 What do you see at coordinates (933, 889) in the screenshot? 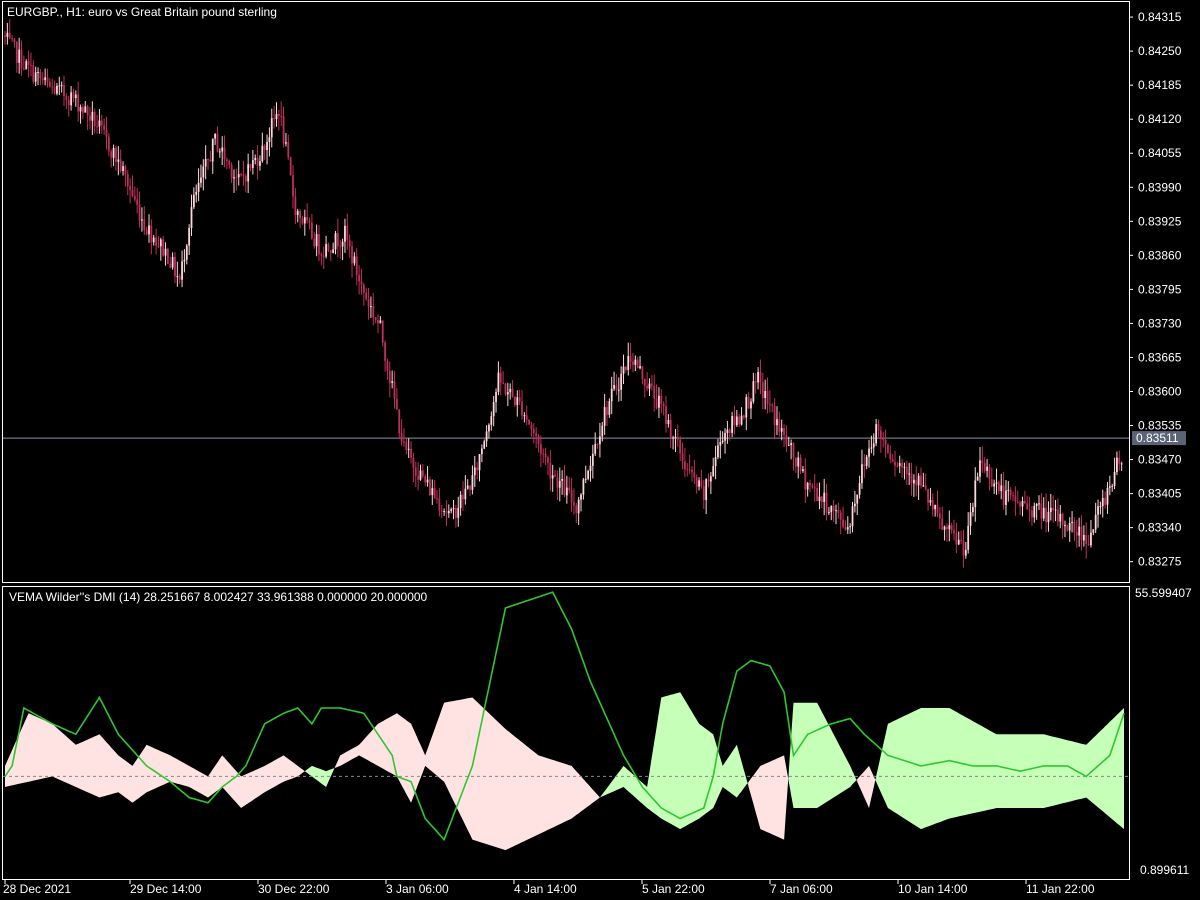
I see `time-label: 10 Jan 14:00` at bounding box center [933, 889].